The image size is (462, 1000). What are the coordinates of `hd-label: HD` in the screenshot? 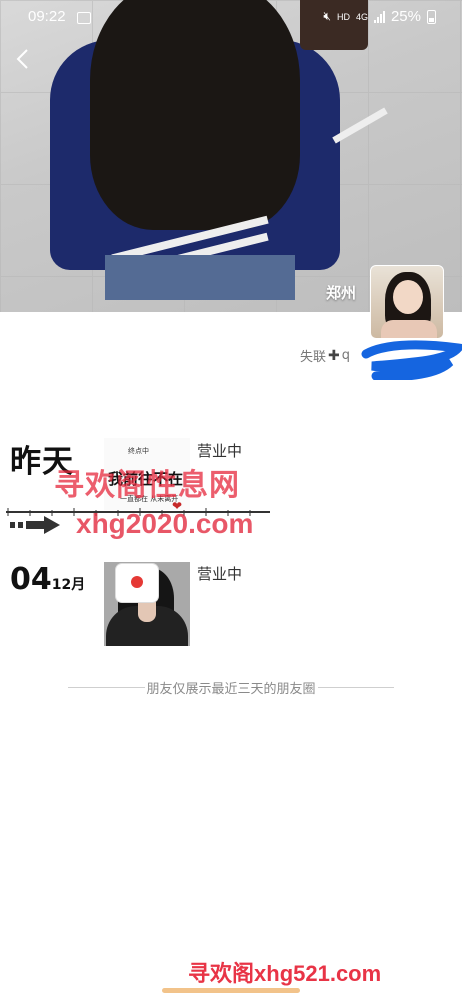 It's located at (343, 16).